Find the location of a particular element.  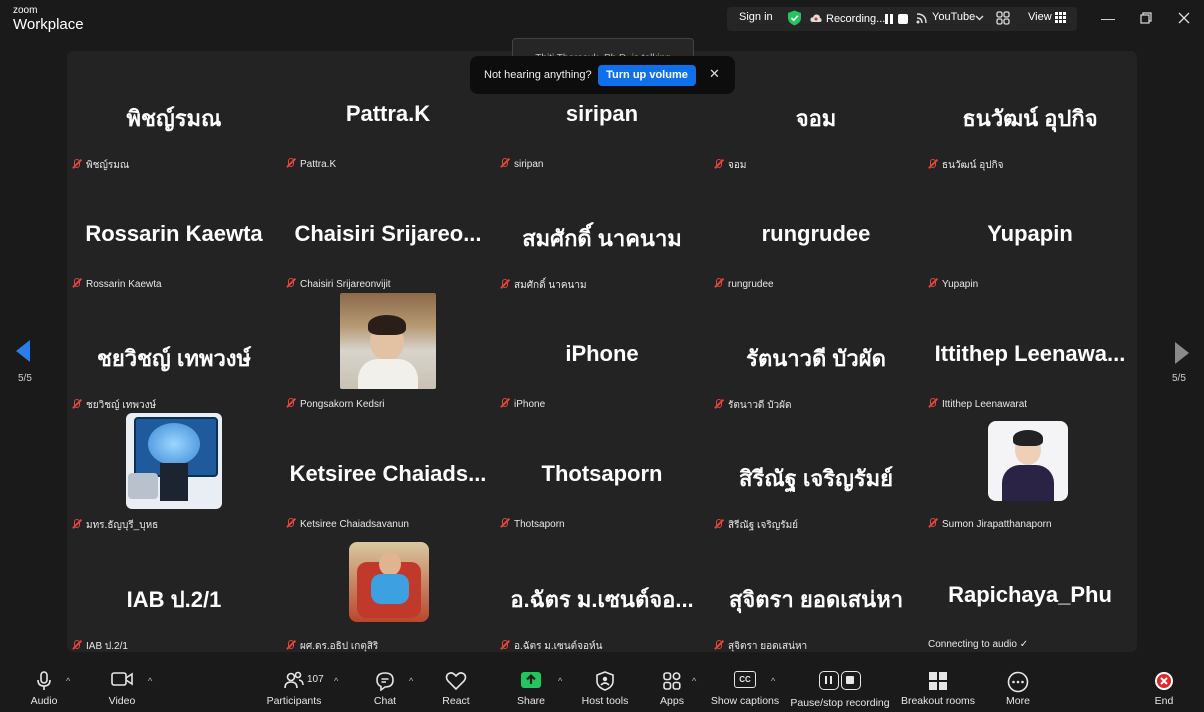

participant-tile: iPhone iPhone is located at coordinates (602, 352).